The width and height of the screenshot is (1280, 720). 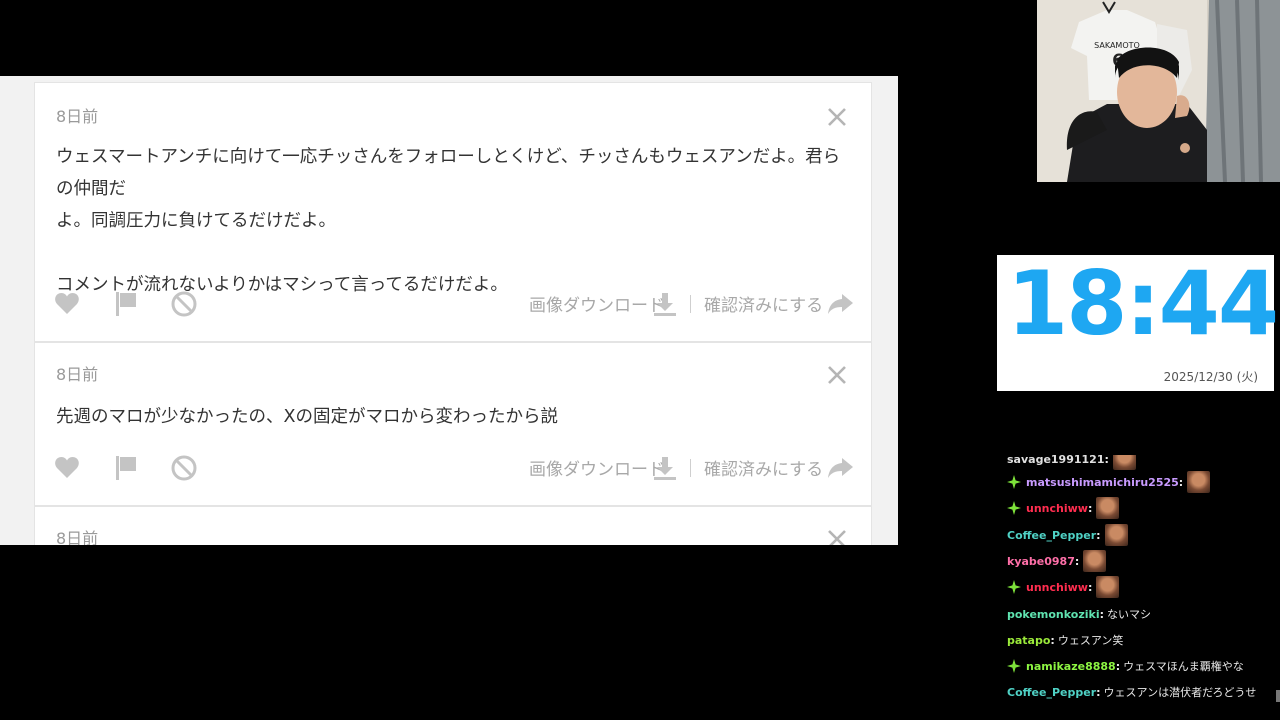 I want to click on webcam-feed: SAKAMOTO 6, so click(x=1158, y=91).